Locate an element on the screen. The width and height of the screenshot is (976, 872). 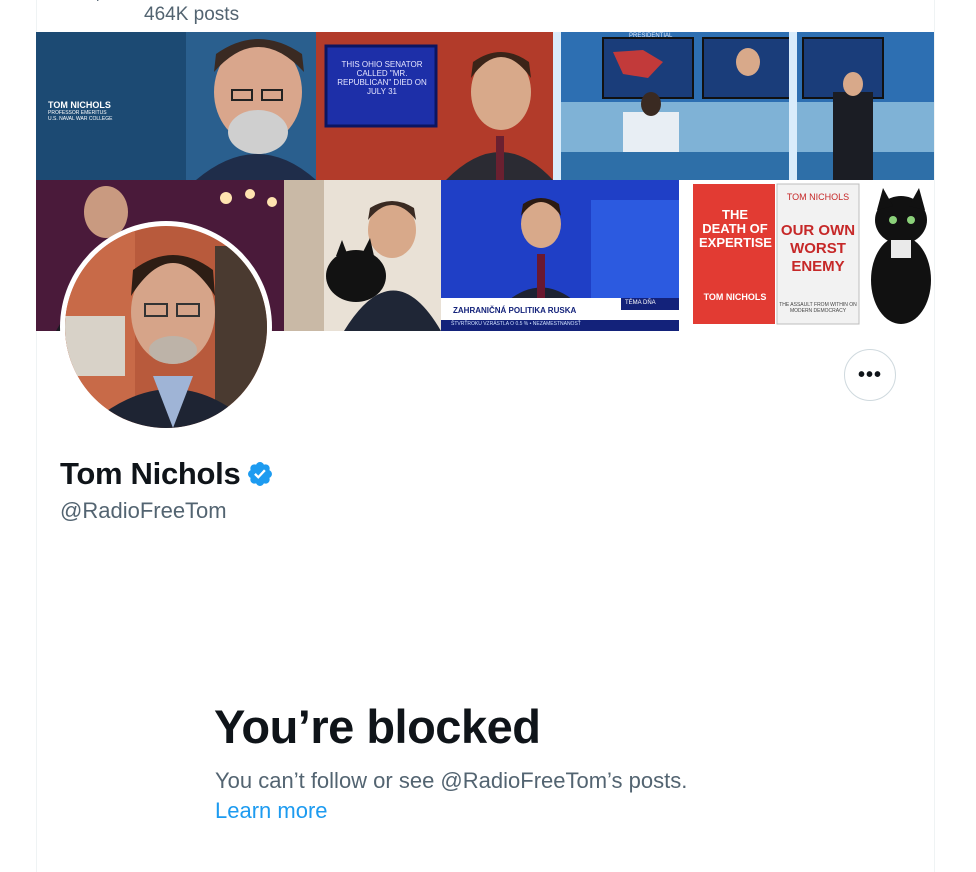
banner-tile-newsroom: PRESIDENTIAL is located at coordinates (743, 106).